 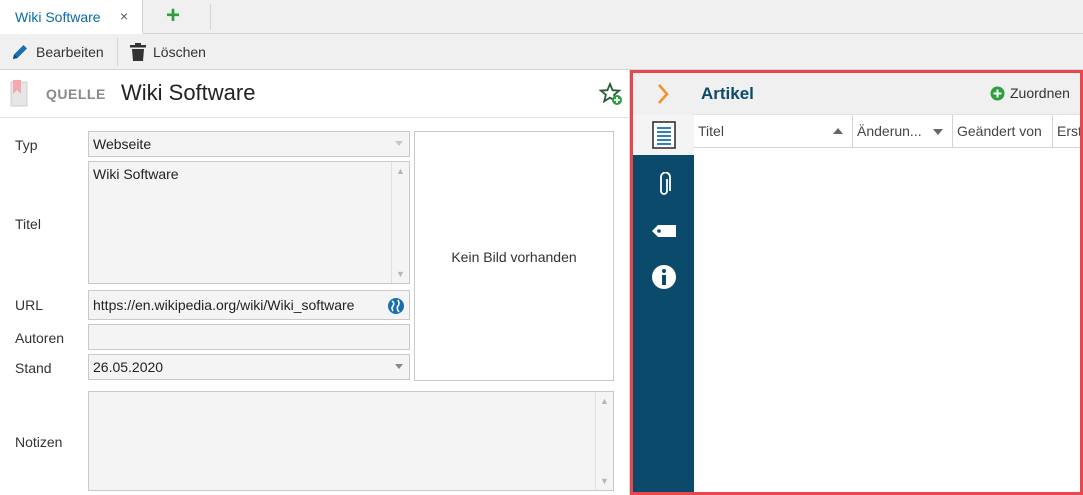 What do you see at coordinates (315, 94) in the screenshot?
I see `record-header: QUELLE Wiki Software` at bounding box center [315, 94].